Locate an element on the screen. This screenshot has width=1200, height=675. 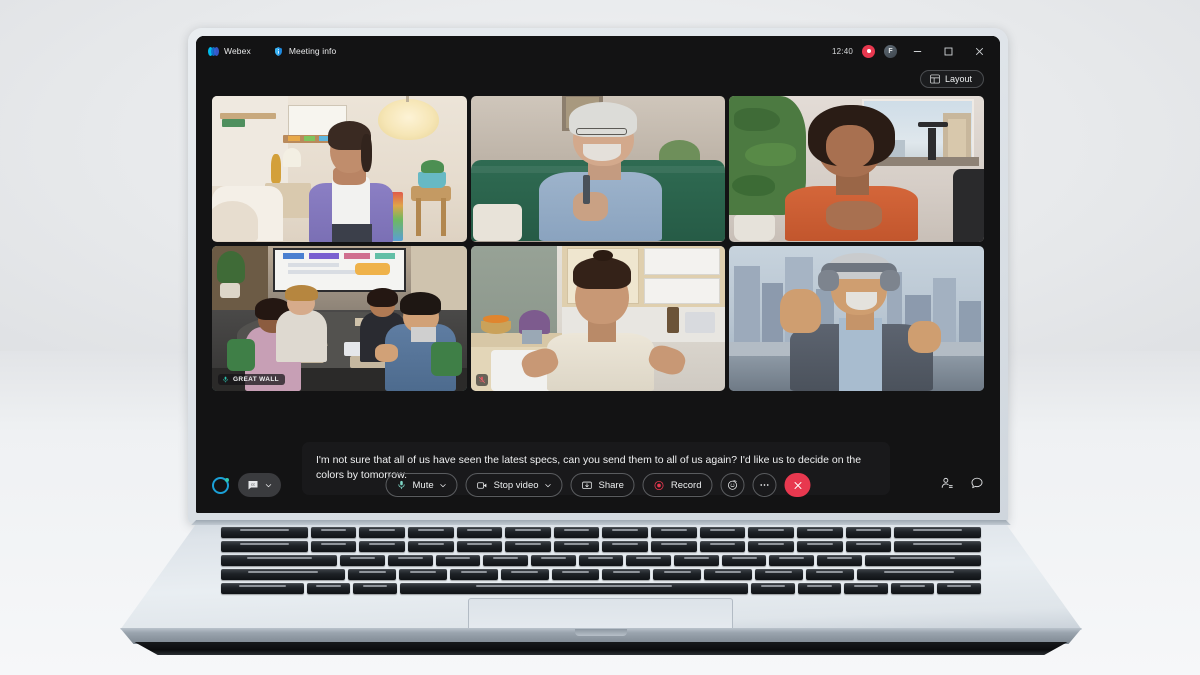
video-tile-4: GREAT WALL is located at coordinates (339, 318).